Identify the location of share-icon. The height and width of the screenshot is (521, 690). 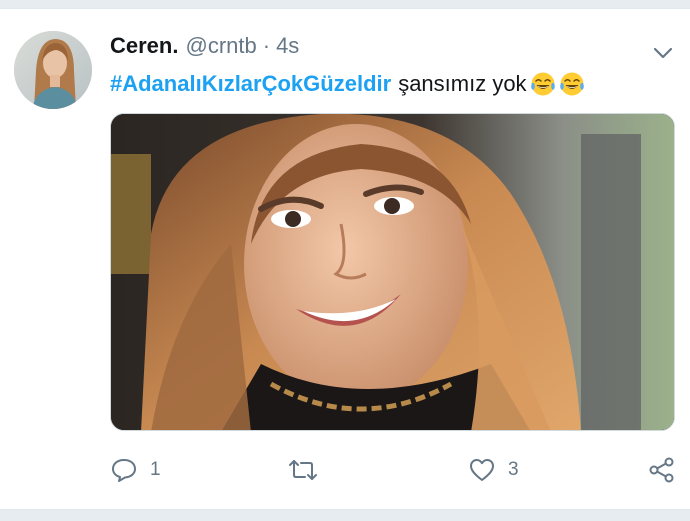
(662, 470).